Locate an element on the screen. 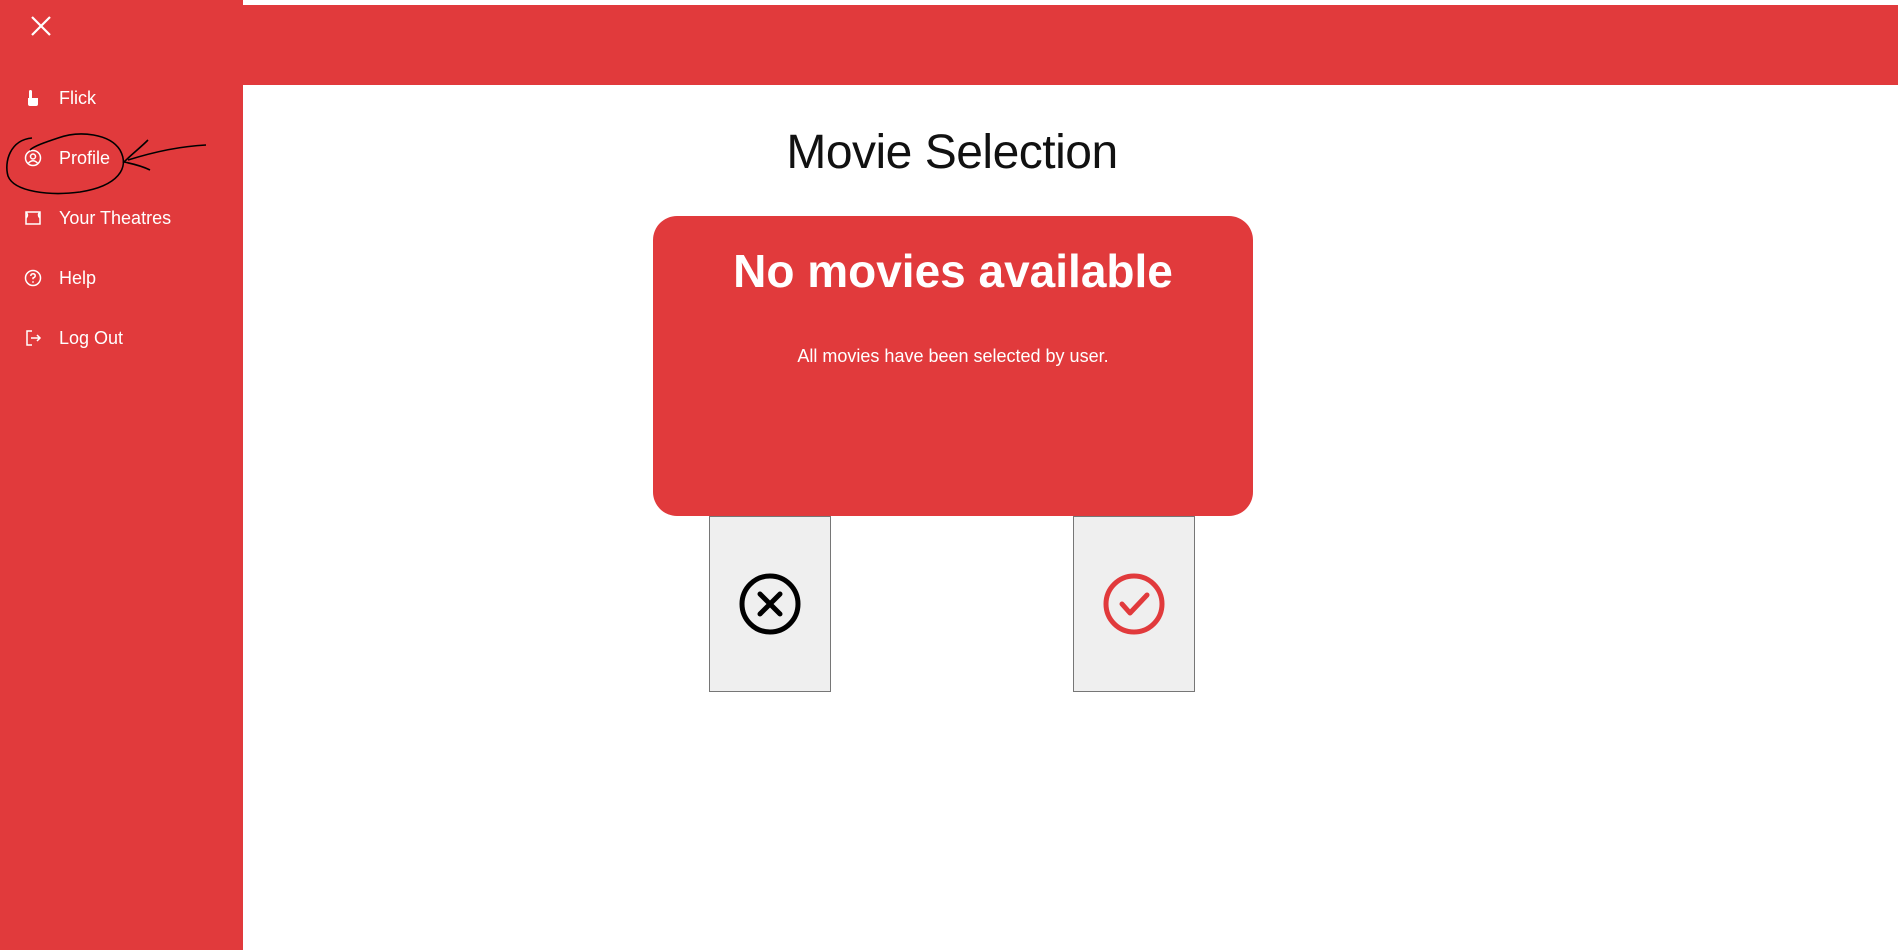 The image size is (1898, 950). sidebar-item-your-theatres: Your Theatres is located at coordinates (97, 218).